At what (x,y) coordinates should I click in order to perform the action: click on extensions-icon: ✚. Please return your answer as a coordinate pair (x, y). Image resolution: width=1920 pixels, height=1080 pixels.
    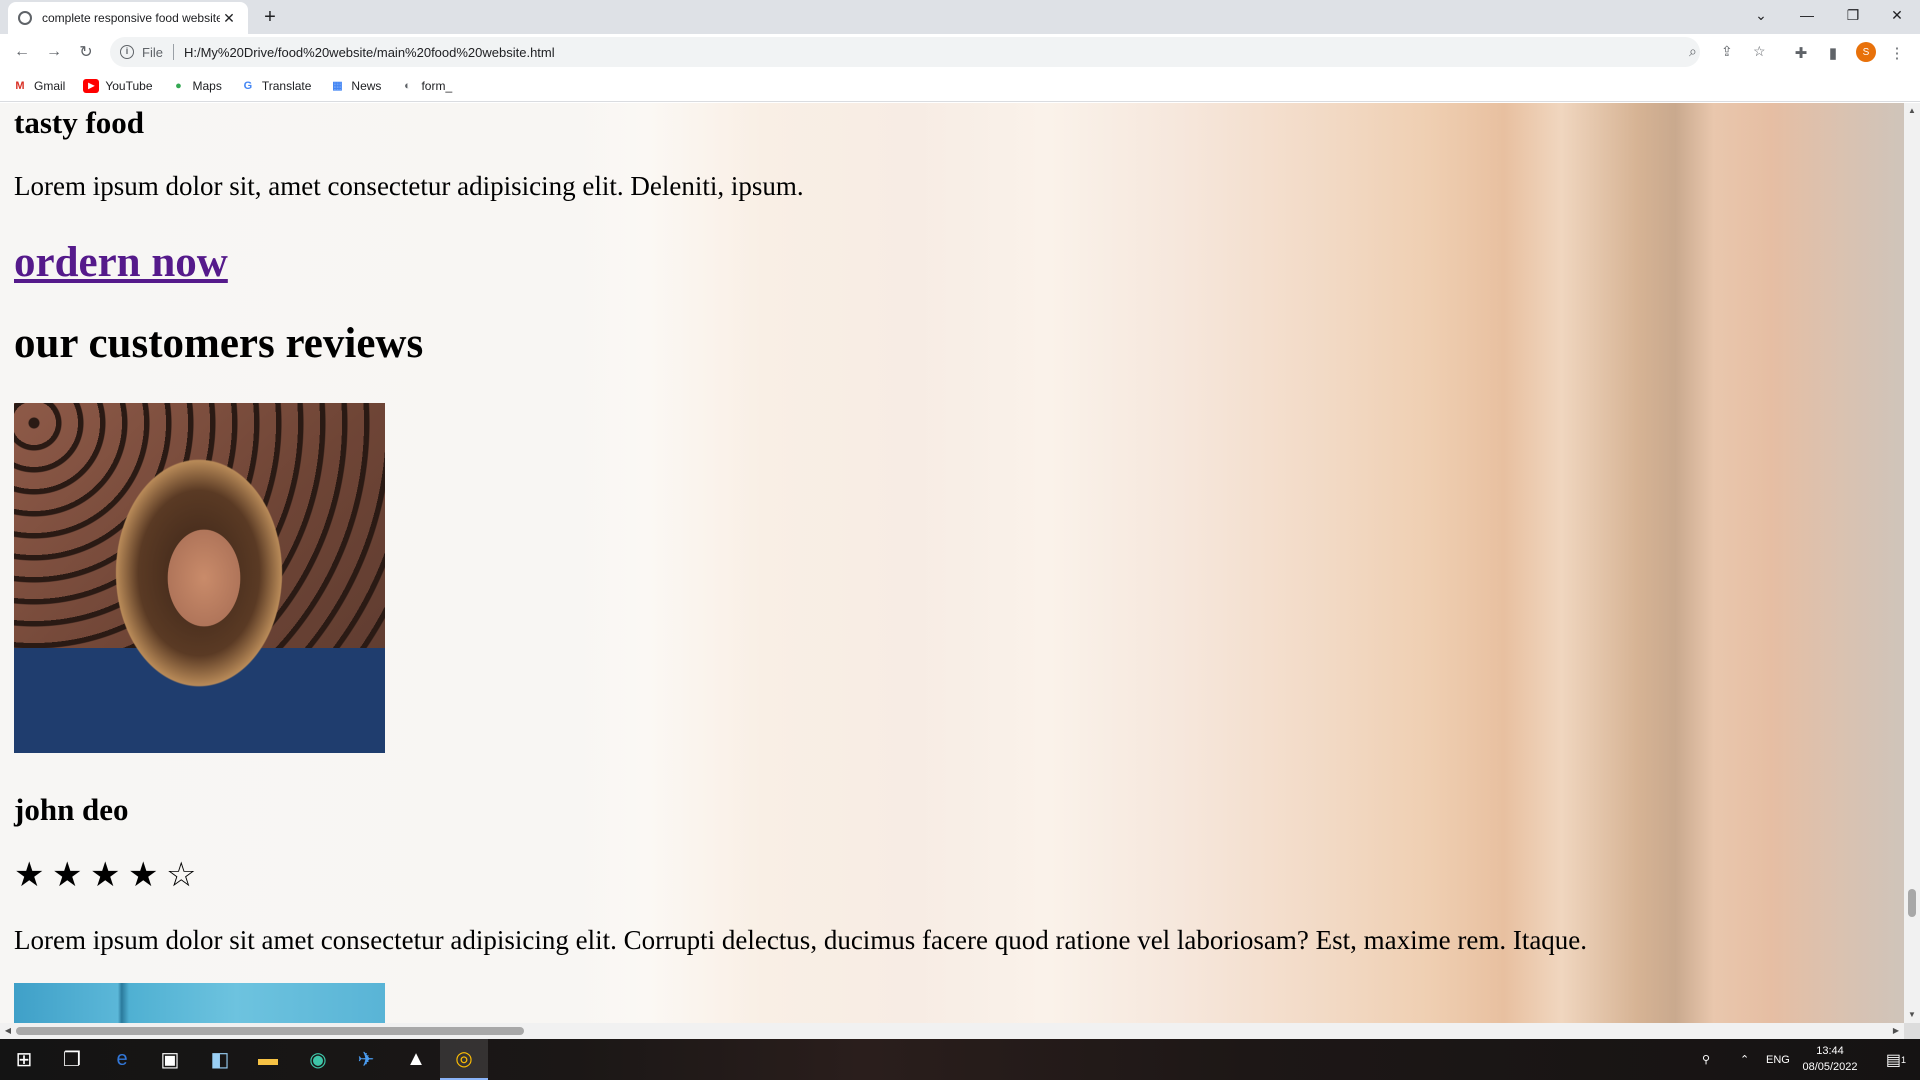
    Looking at the image, I should click on (1801, 53).